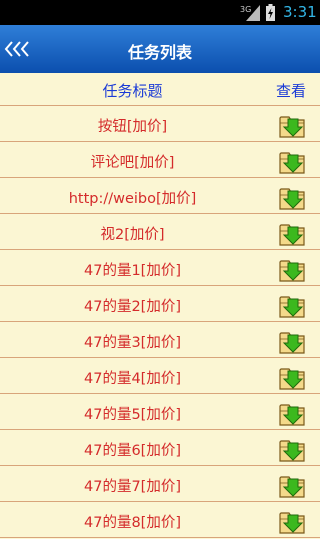 This screenshot has height=539, width=320. What do you see at coordinates (132, 523) in the screenshot?
I see `task-title: 47的量8[加价]` at bounding box center [132, 523].